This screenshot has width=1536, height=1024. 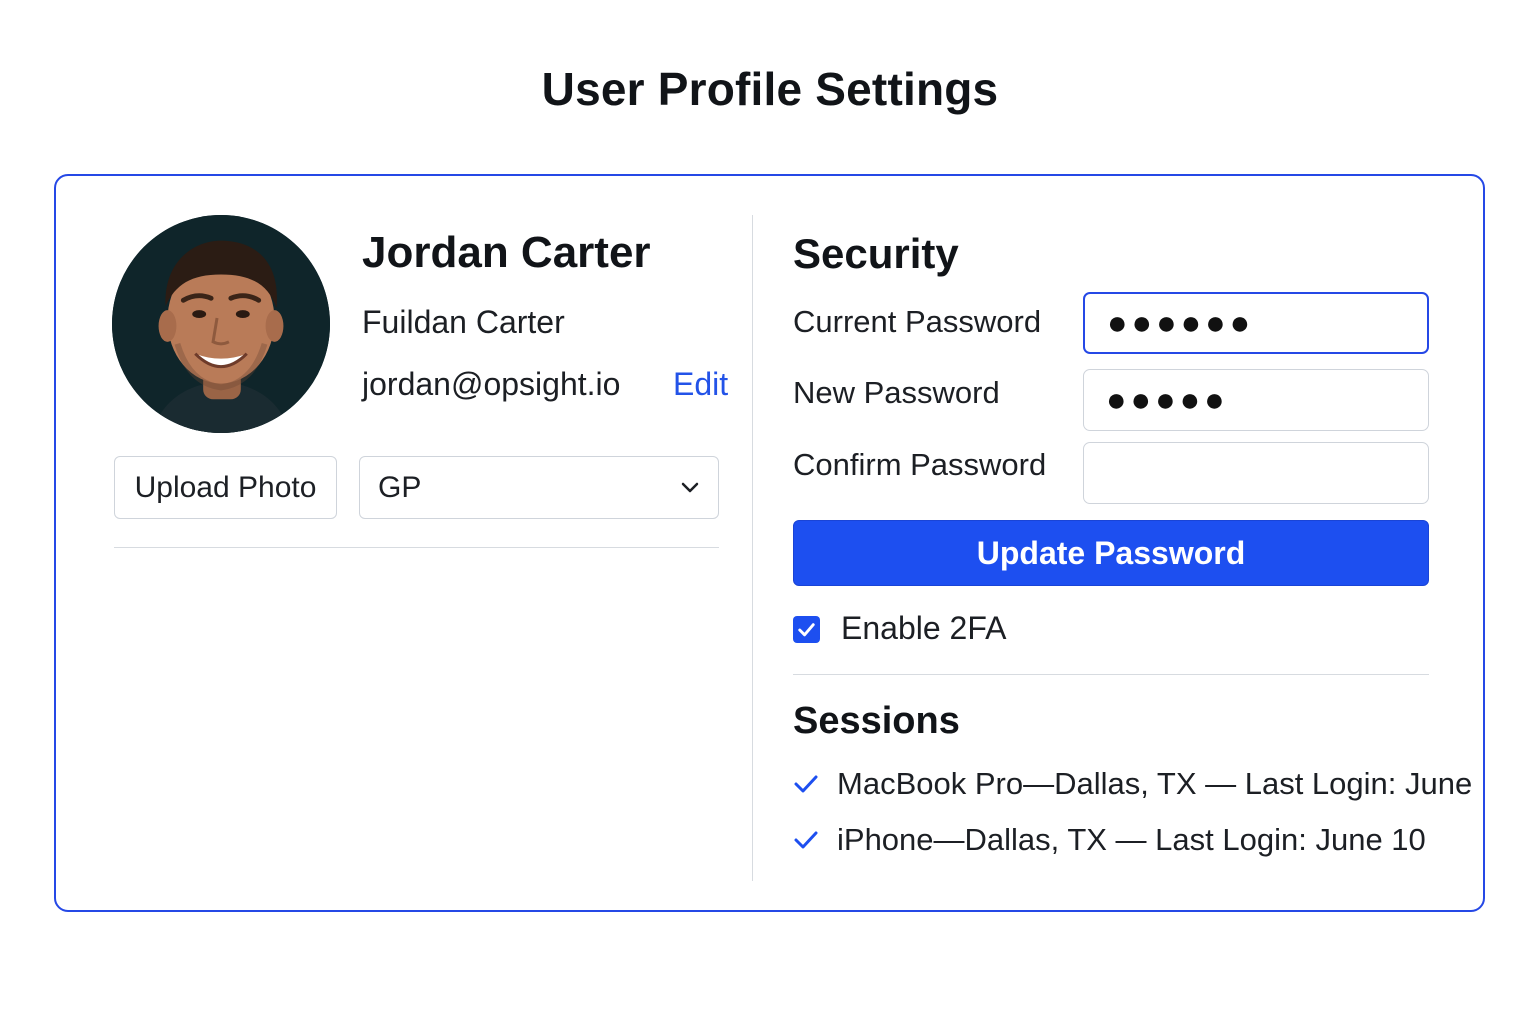 I want to click on security-title: Security, so click(x=876, y=253).